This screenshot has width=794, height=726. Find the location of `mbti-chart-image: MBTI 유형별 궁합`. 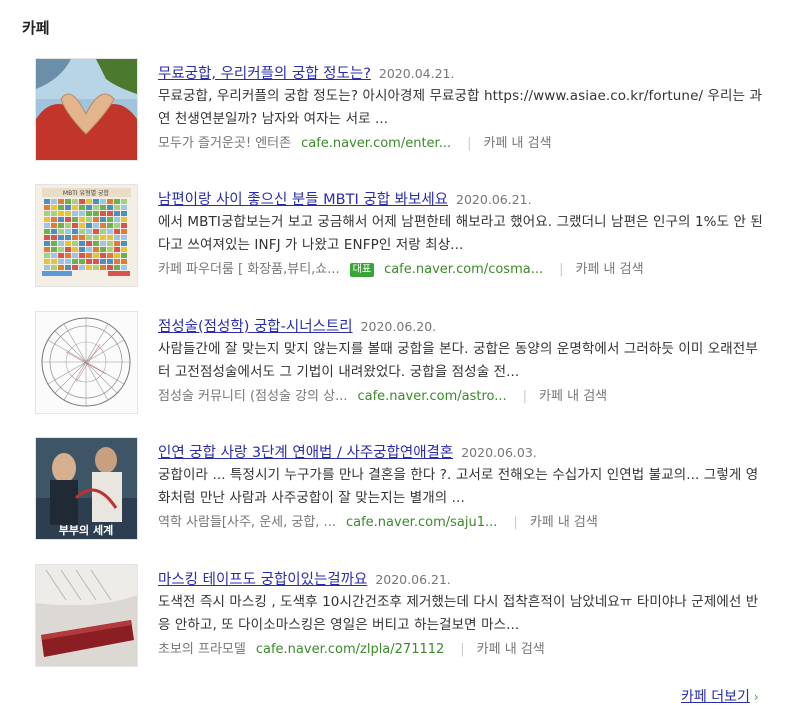

mbti-chart-image: MBTI 유형별 궁합 is located at coordinates (86, 235).